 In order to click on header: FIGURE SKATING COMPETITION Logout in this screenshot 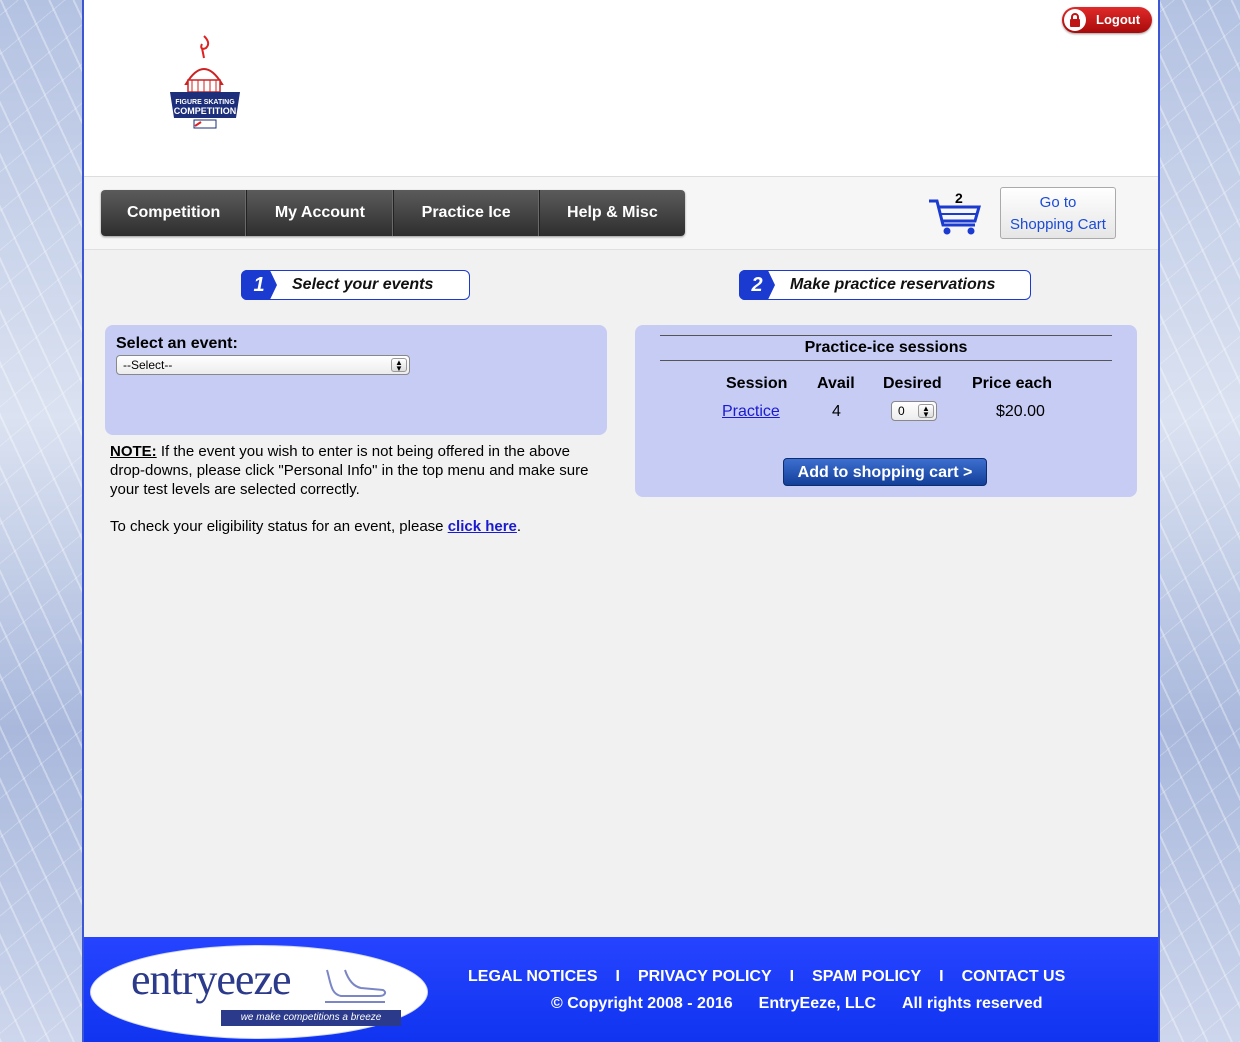, I will do `click(621, 88)`.